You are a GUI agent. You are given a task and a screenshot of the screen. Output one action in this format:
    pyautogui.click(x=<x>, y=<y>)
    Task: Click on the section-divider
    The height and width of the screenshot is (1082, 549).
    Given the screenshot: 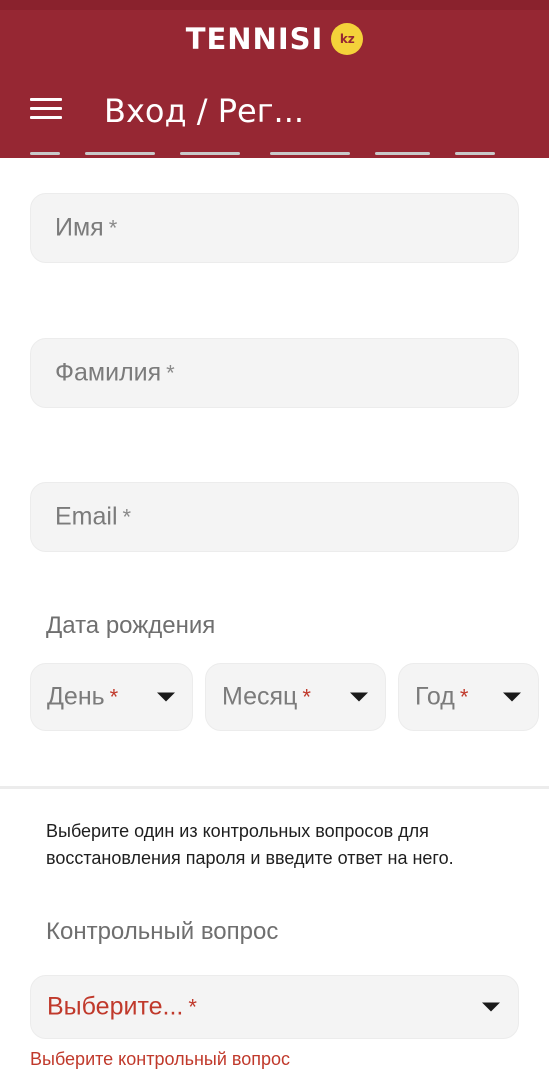 What is the action you would take?
    pyautogui.click(x=274, y=787)
    